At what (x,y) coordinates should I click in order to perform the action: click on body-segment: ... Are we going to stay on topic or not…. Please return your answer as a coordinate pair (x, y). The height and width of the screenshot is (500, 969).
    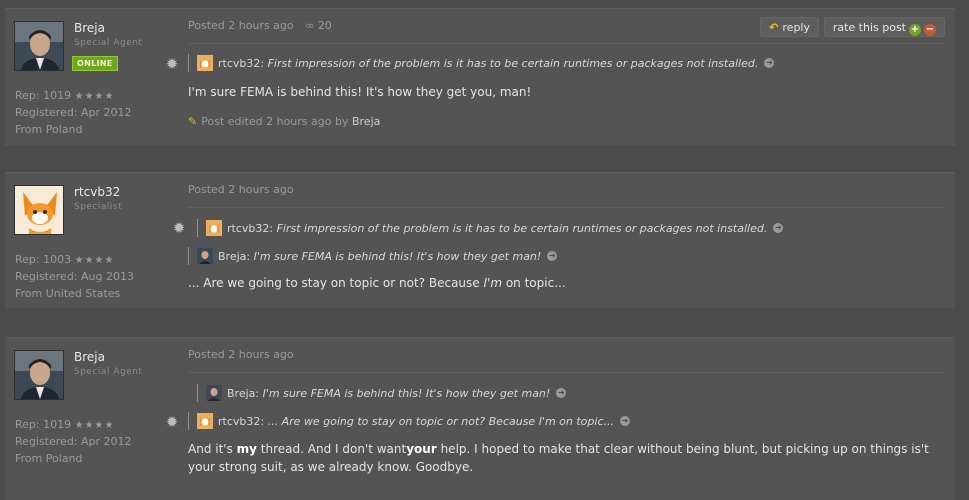
    Looking at the image, I should click on (336, 283).